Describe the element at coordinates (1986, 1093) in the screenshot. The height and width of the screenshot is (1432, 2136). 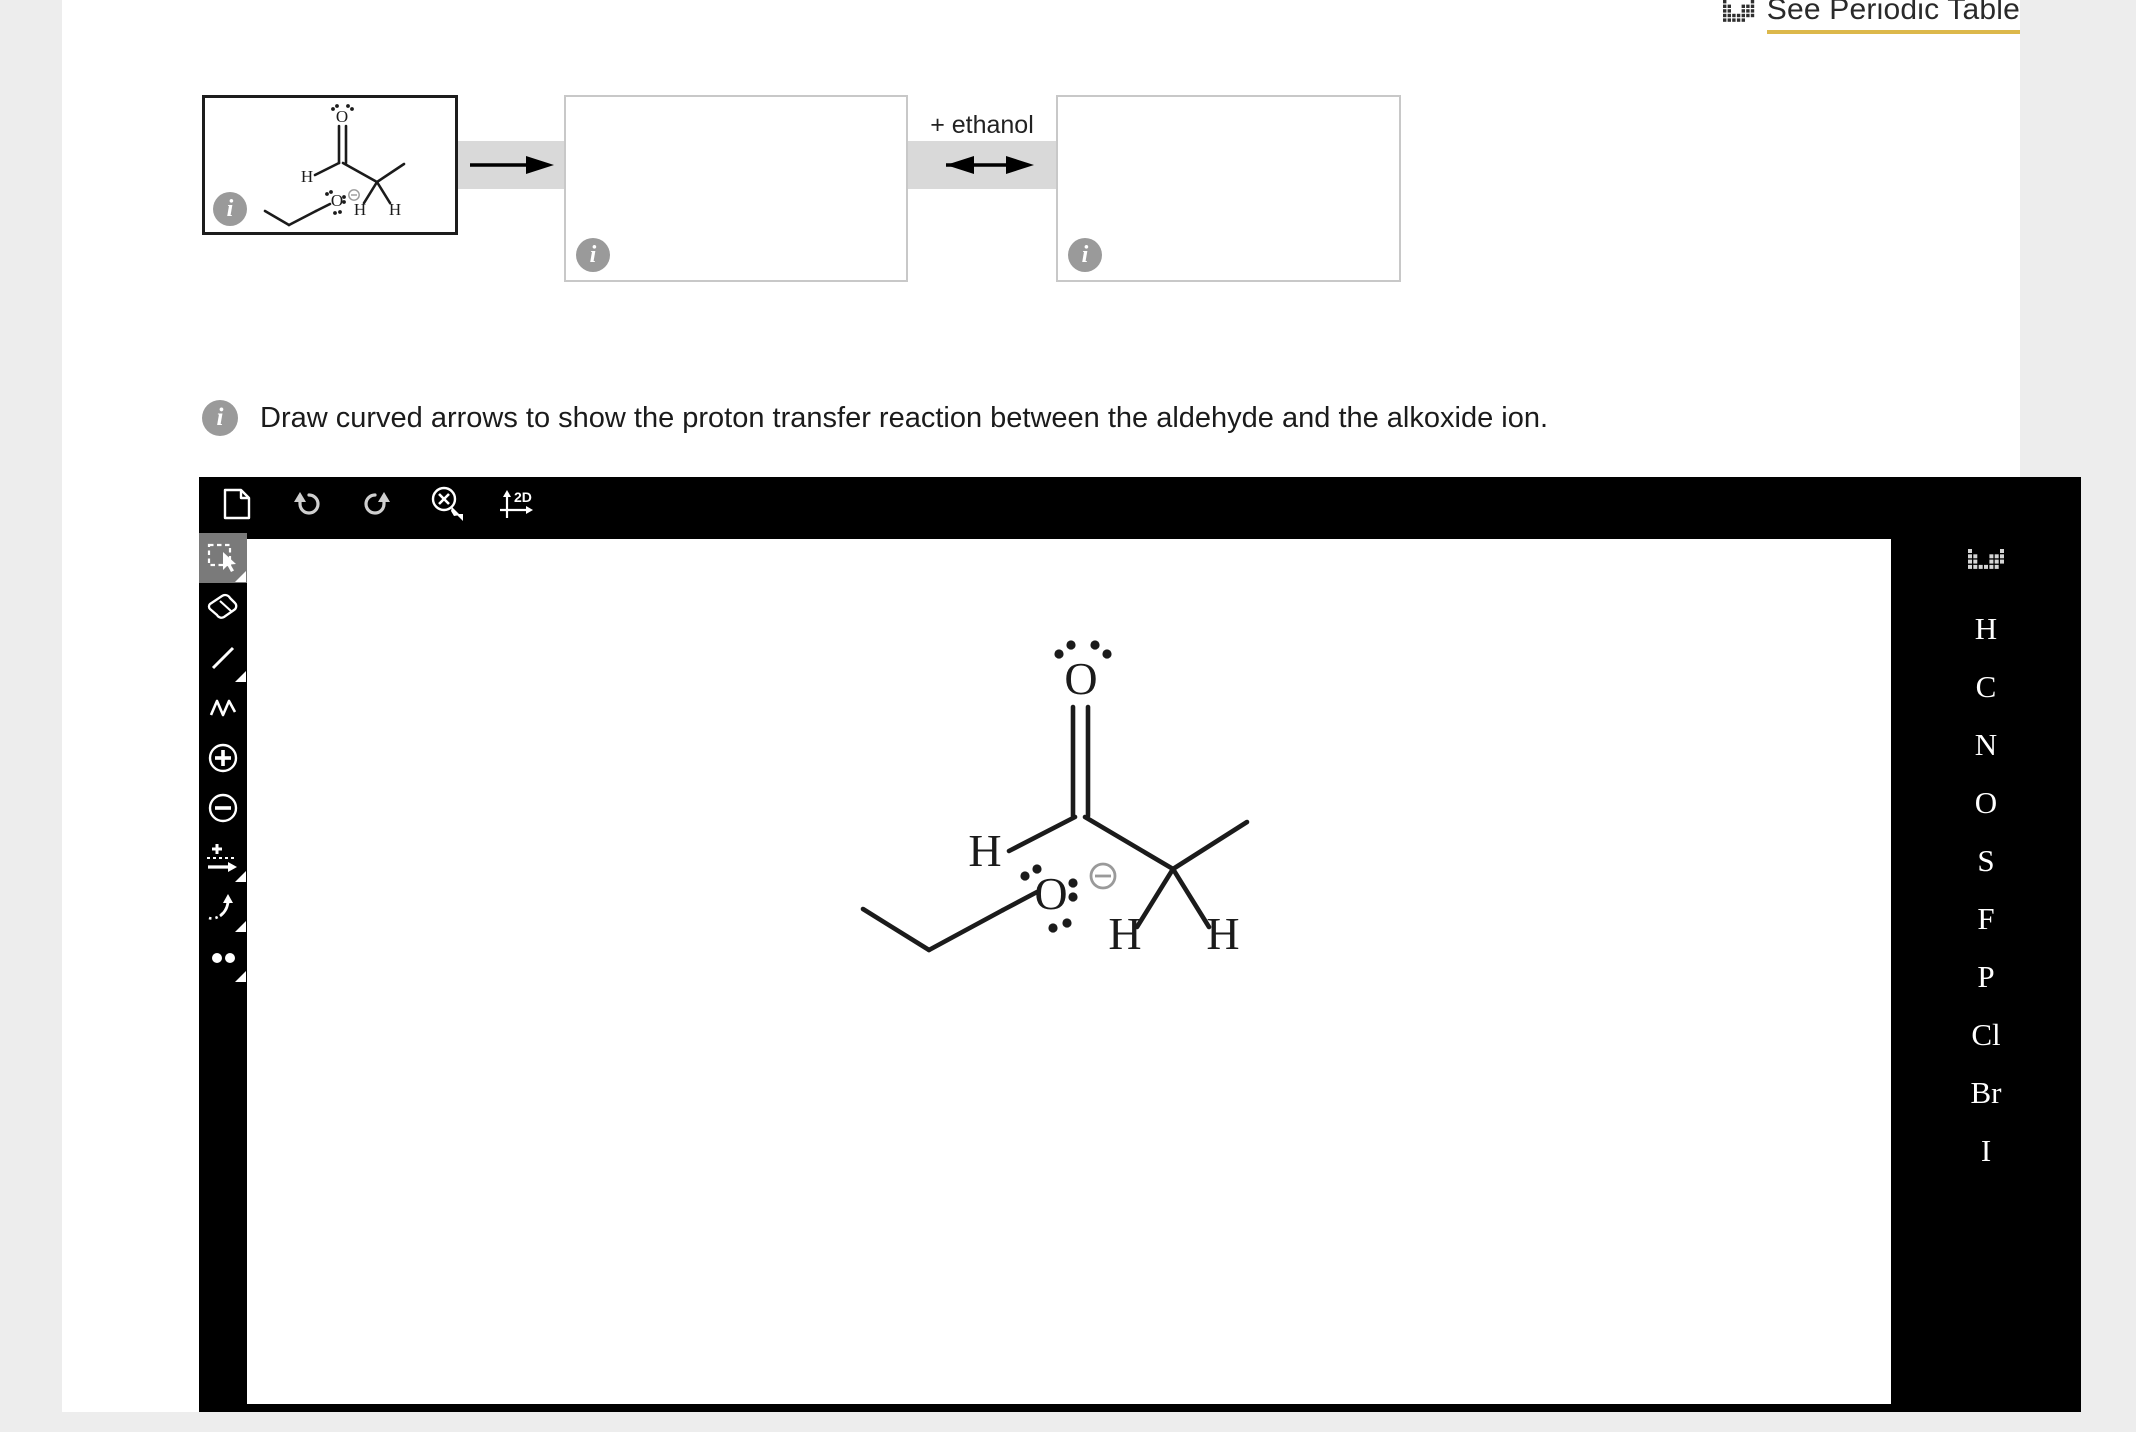
I see `element-button-br: Br` at that location.